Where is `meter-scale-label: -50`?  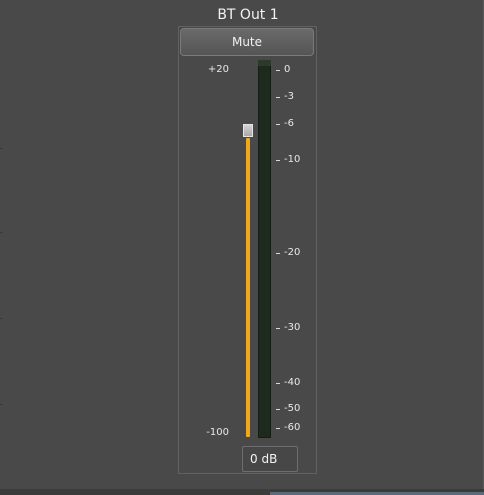
meter-scale-label: -50 is located at coordinates (292, 408).